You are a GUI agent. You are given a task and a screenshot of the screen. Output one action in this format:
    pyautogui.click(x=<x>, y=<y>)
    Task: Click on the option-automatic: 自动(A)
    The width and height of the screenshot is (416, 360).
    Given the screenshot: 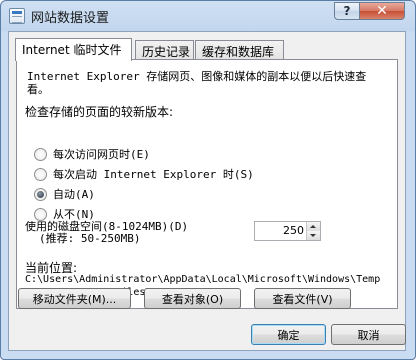 What is the action you would take?
    pyautogui.click(x=64, y=194)
    